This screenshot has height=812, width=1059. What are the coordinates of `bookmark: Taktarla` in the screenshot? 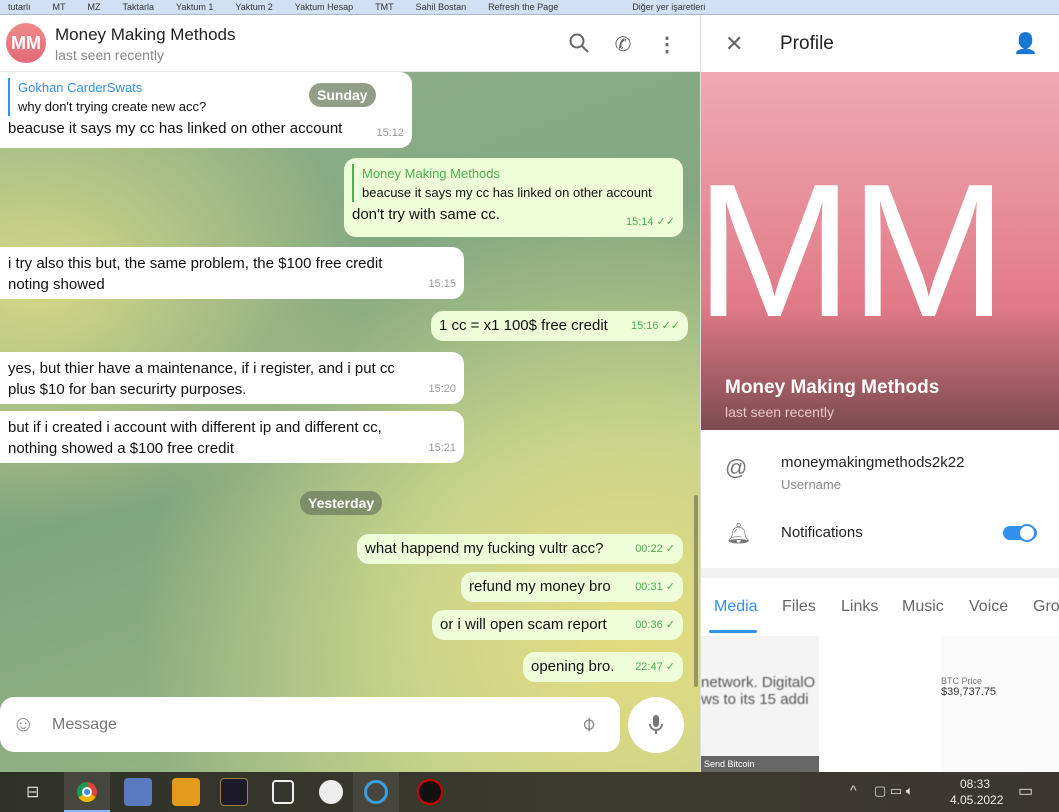 It's located at (139, 7).